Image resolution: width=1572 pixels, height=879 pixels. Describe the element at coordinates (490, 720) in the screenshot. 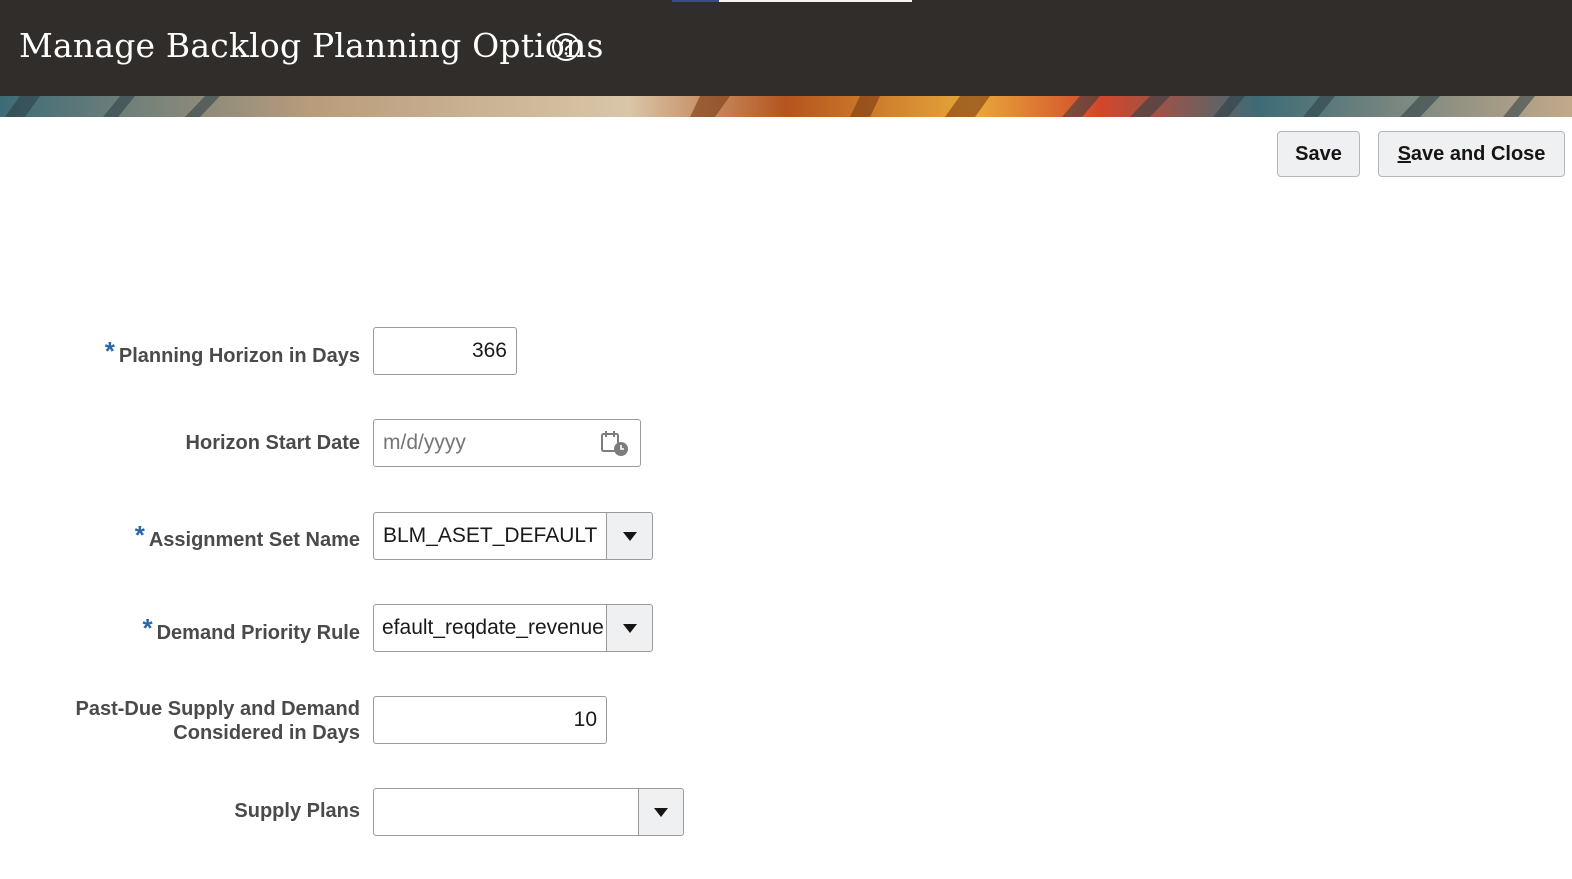

I see `past-due-days-input: 10` at that location.